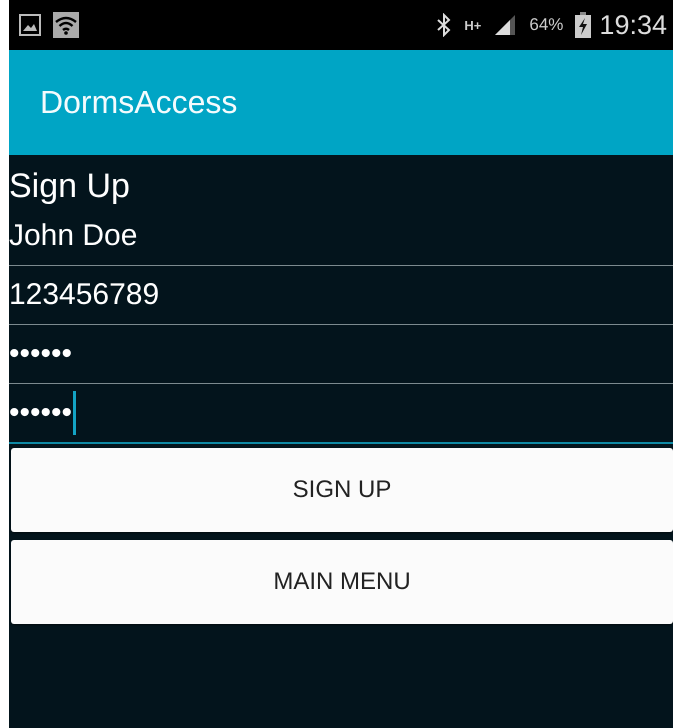 The width and height of the screenshot is (673, 728). I want to click on clock: 19:34, so click(633, 25).